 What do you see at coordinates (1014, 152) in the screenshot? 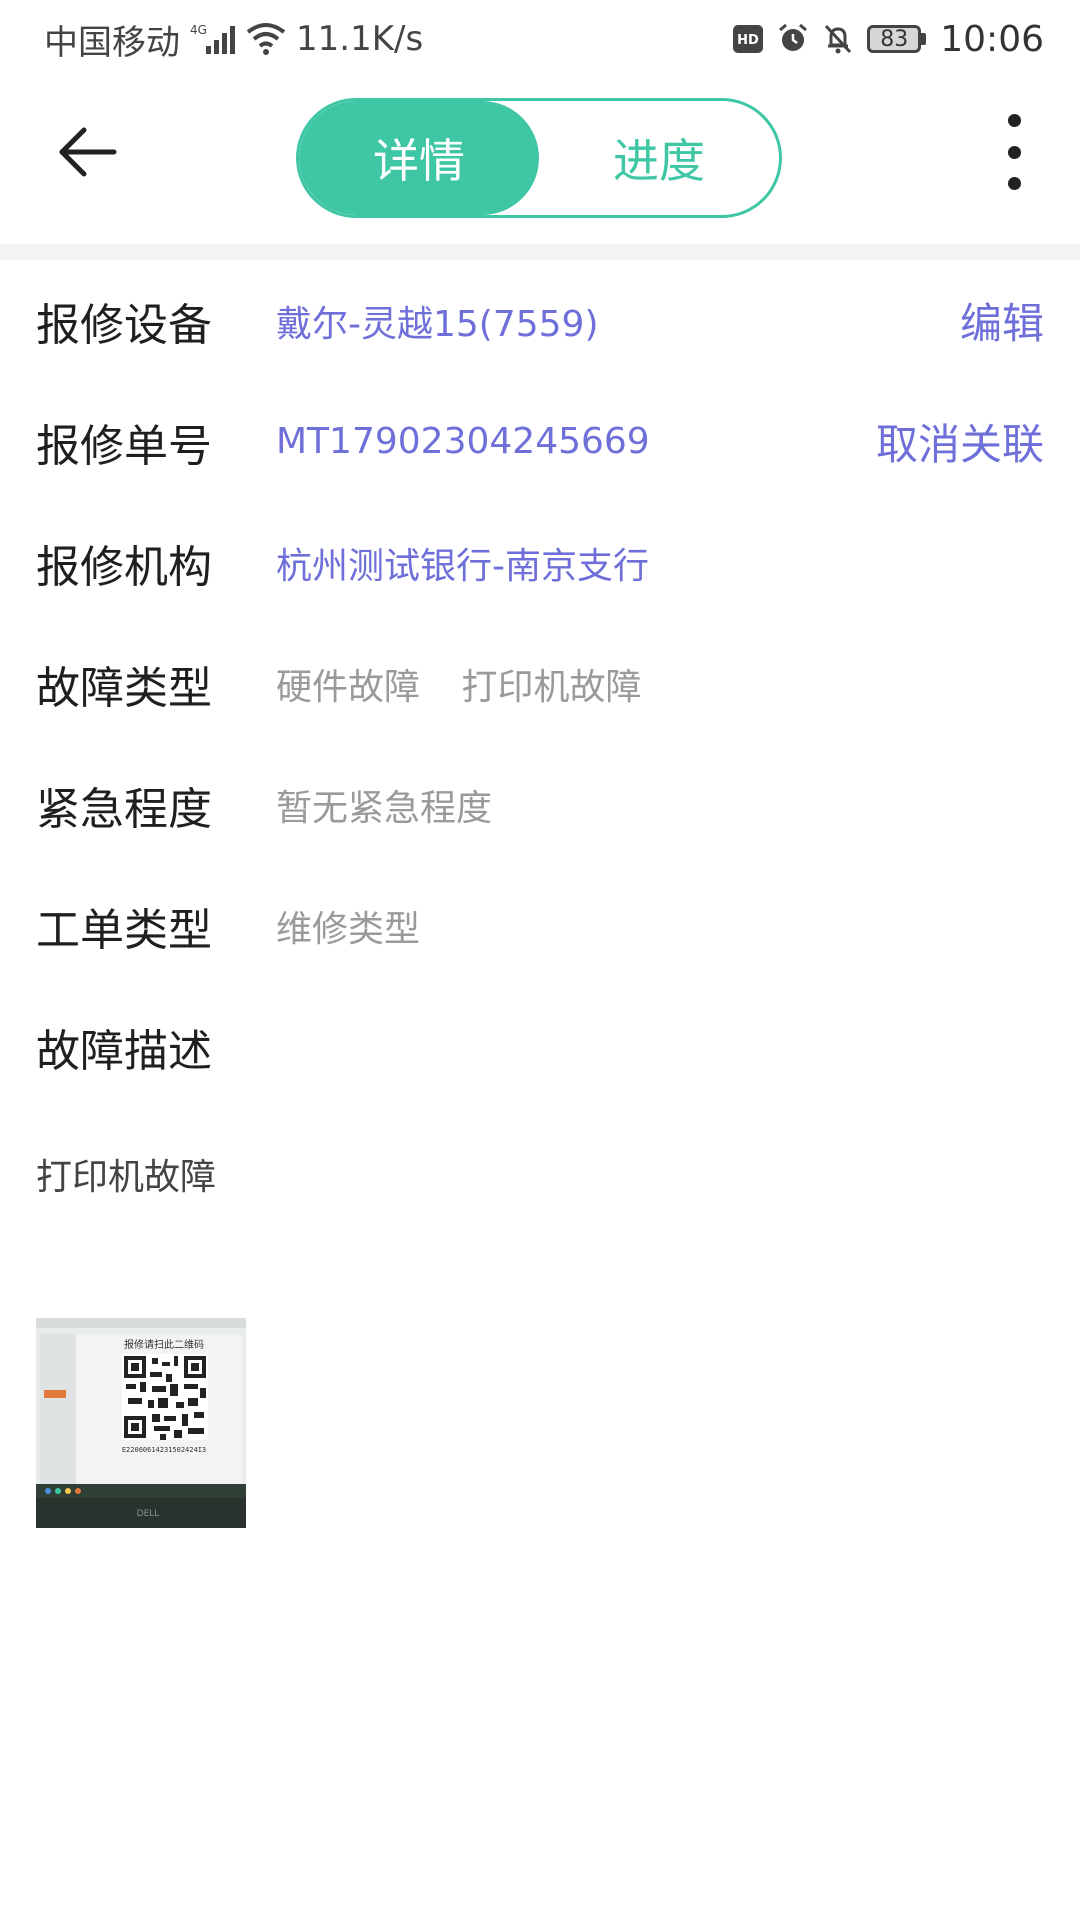
I see `more-options-icon` at bounding box center [1014, 152].